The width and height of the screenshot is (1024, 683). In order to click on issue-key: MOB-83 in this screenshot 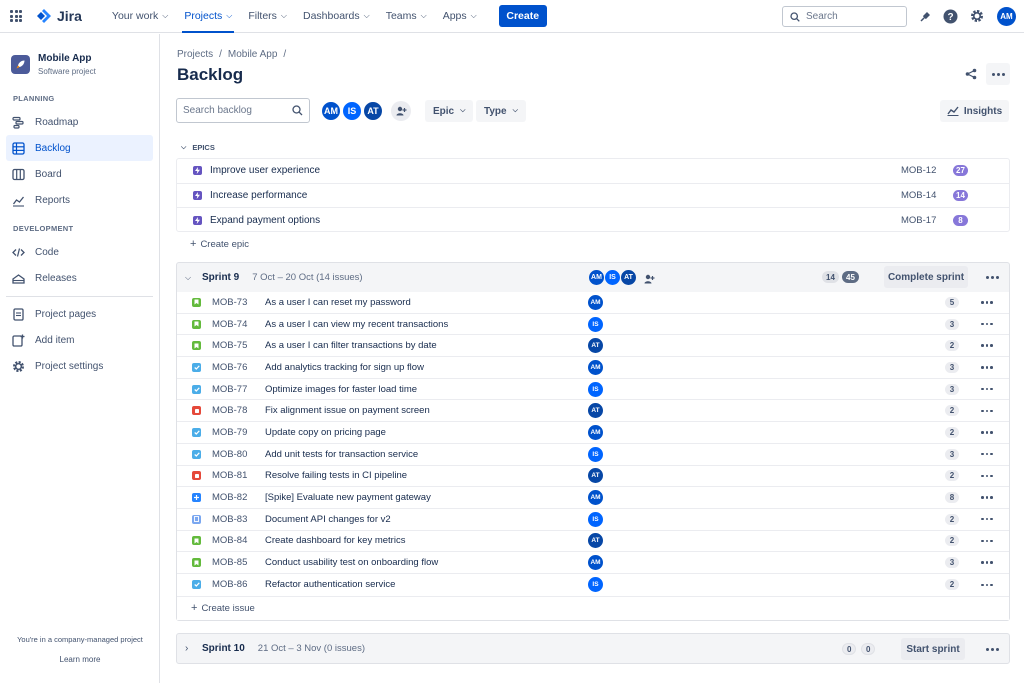, I will do `click(229, 519)`.